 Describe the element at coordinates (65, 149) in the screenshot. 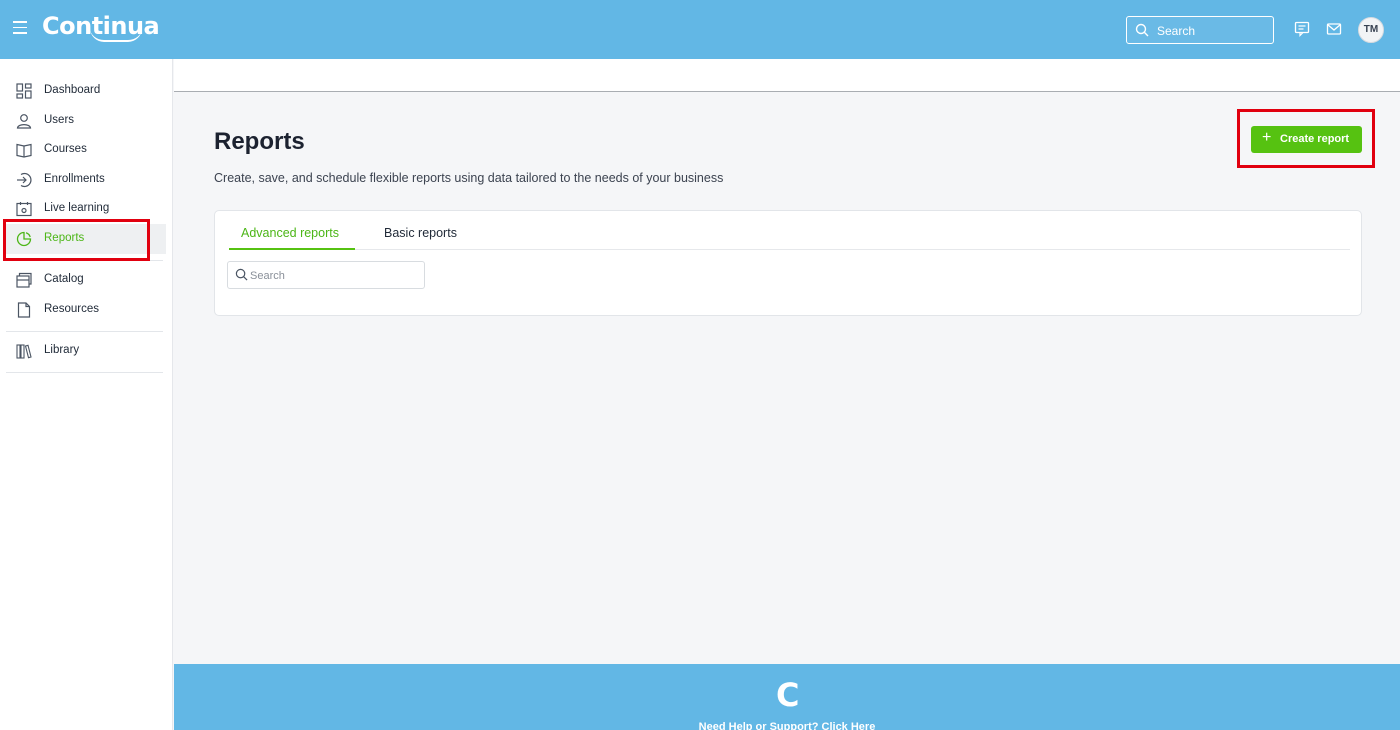

I see `sidebar-item-label: Courses` at that location.